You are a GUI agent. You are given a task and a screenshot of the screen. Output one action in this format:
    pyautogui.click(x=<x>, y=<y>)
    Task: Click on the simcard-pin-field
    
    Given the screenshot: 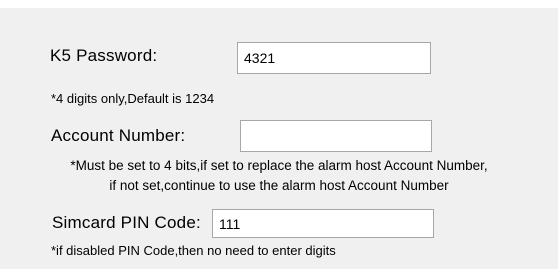 What is the action you would take?
    pyautogui.click(x=323, y=223)
    